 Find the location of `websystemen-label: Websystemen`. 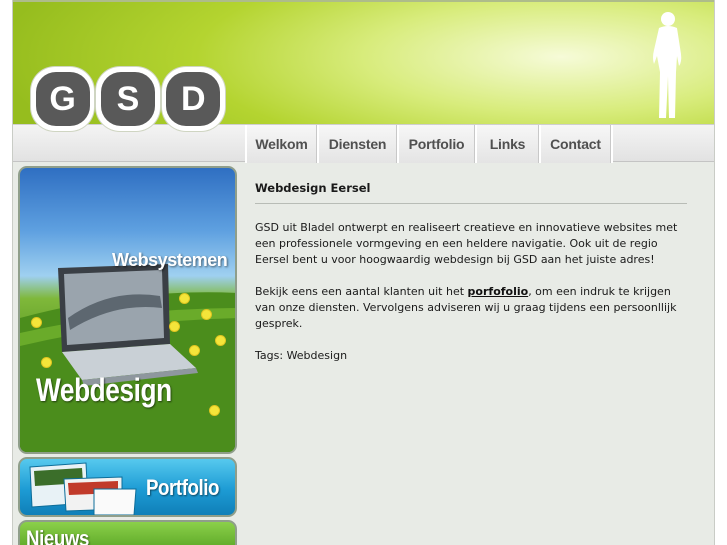

websystemen-label: Websystemen is located at coordinates (170, 260).